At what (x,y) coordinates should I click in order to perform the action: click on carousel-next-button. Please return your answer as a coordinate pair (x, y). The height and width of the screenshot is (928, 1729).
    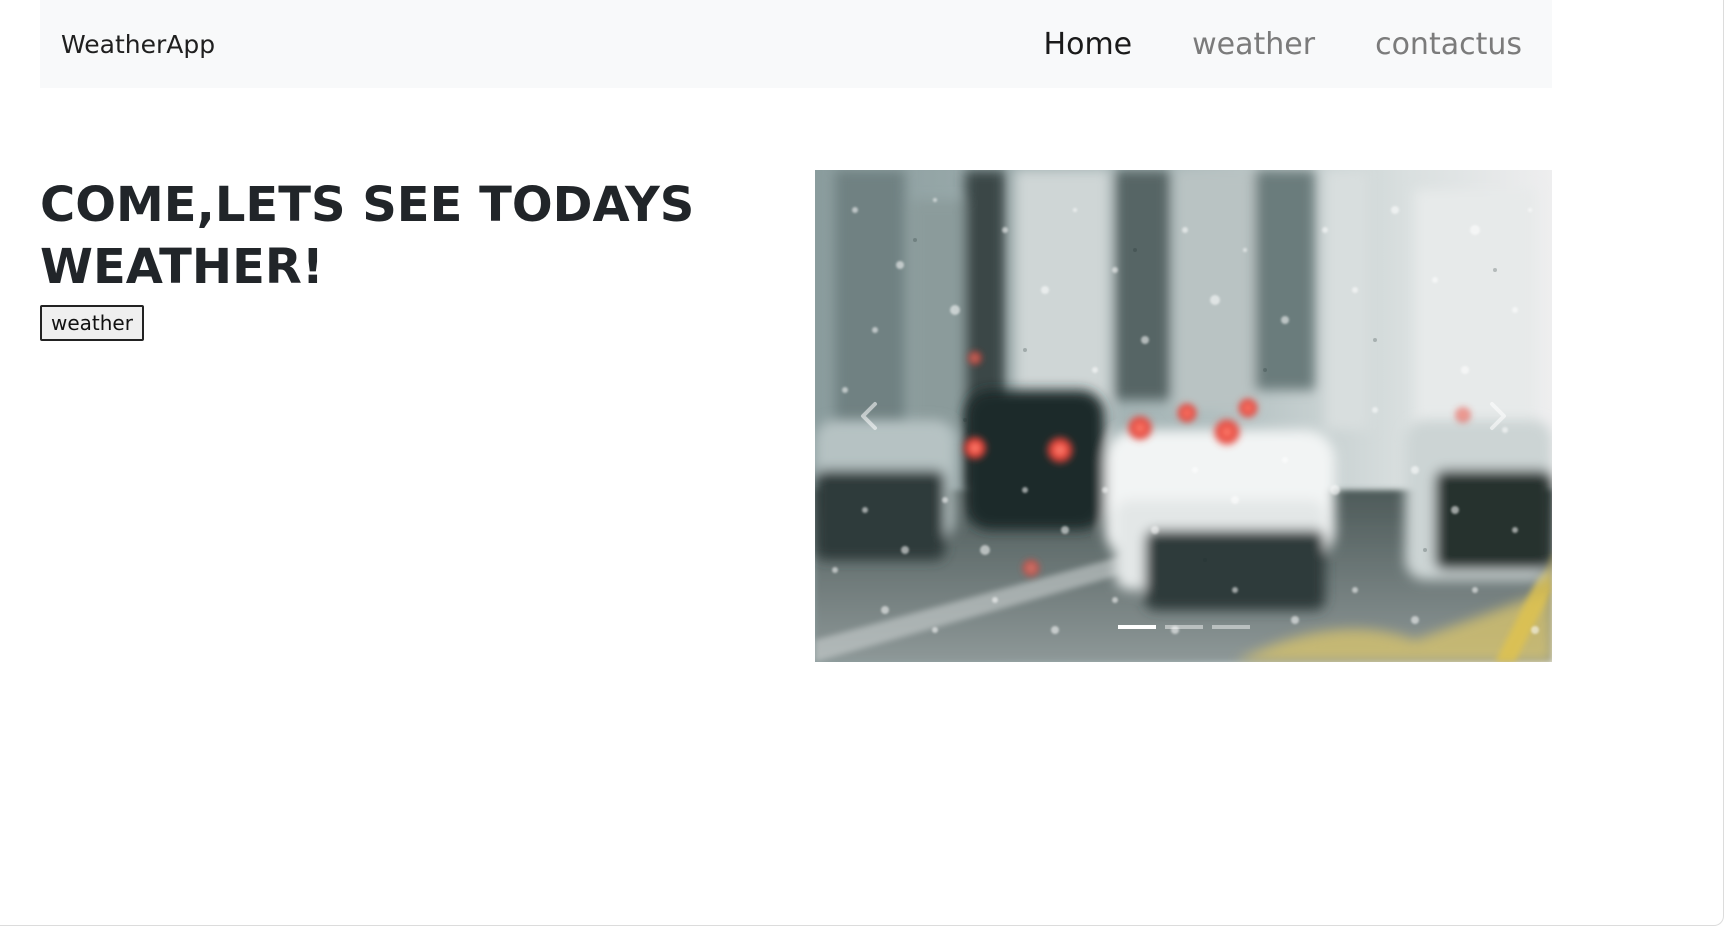
    Looking at the image, I should click on (1497, 416).